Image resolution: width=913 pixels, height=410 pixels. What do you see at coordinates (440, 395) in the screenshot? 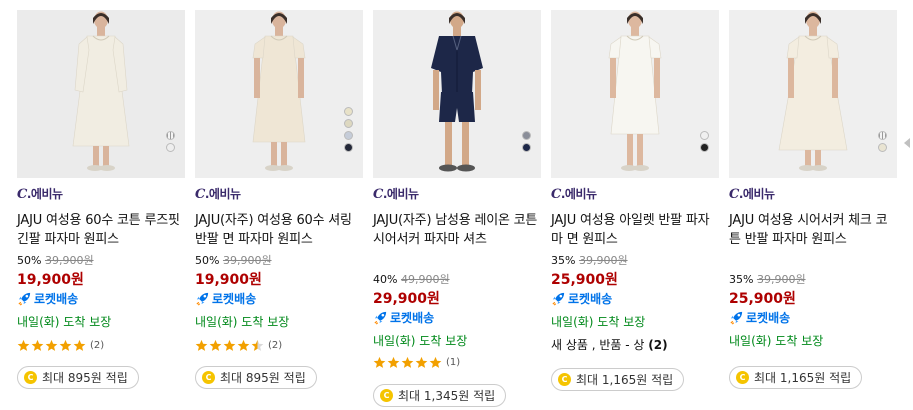
I see `reward-badge: C 최대 1,345원 적립` at bounding box center [440, 395].